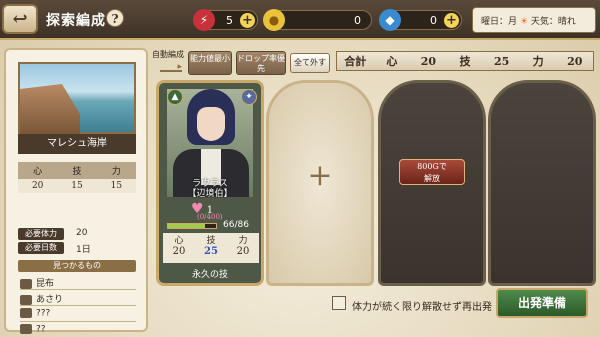 The image size is (600, 337). Describe the element at coordinates (501, 61) in the screenshot. I see `totals-skill-value: 25` at that location.